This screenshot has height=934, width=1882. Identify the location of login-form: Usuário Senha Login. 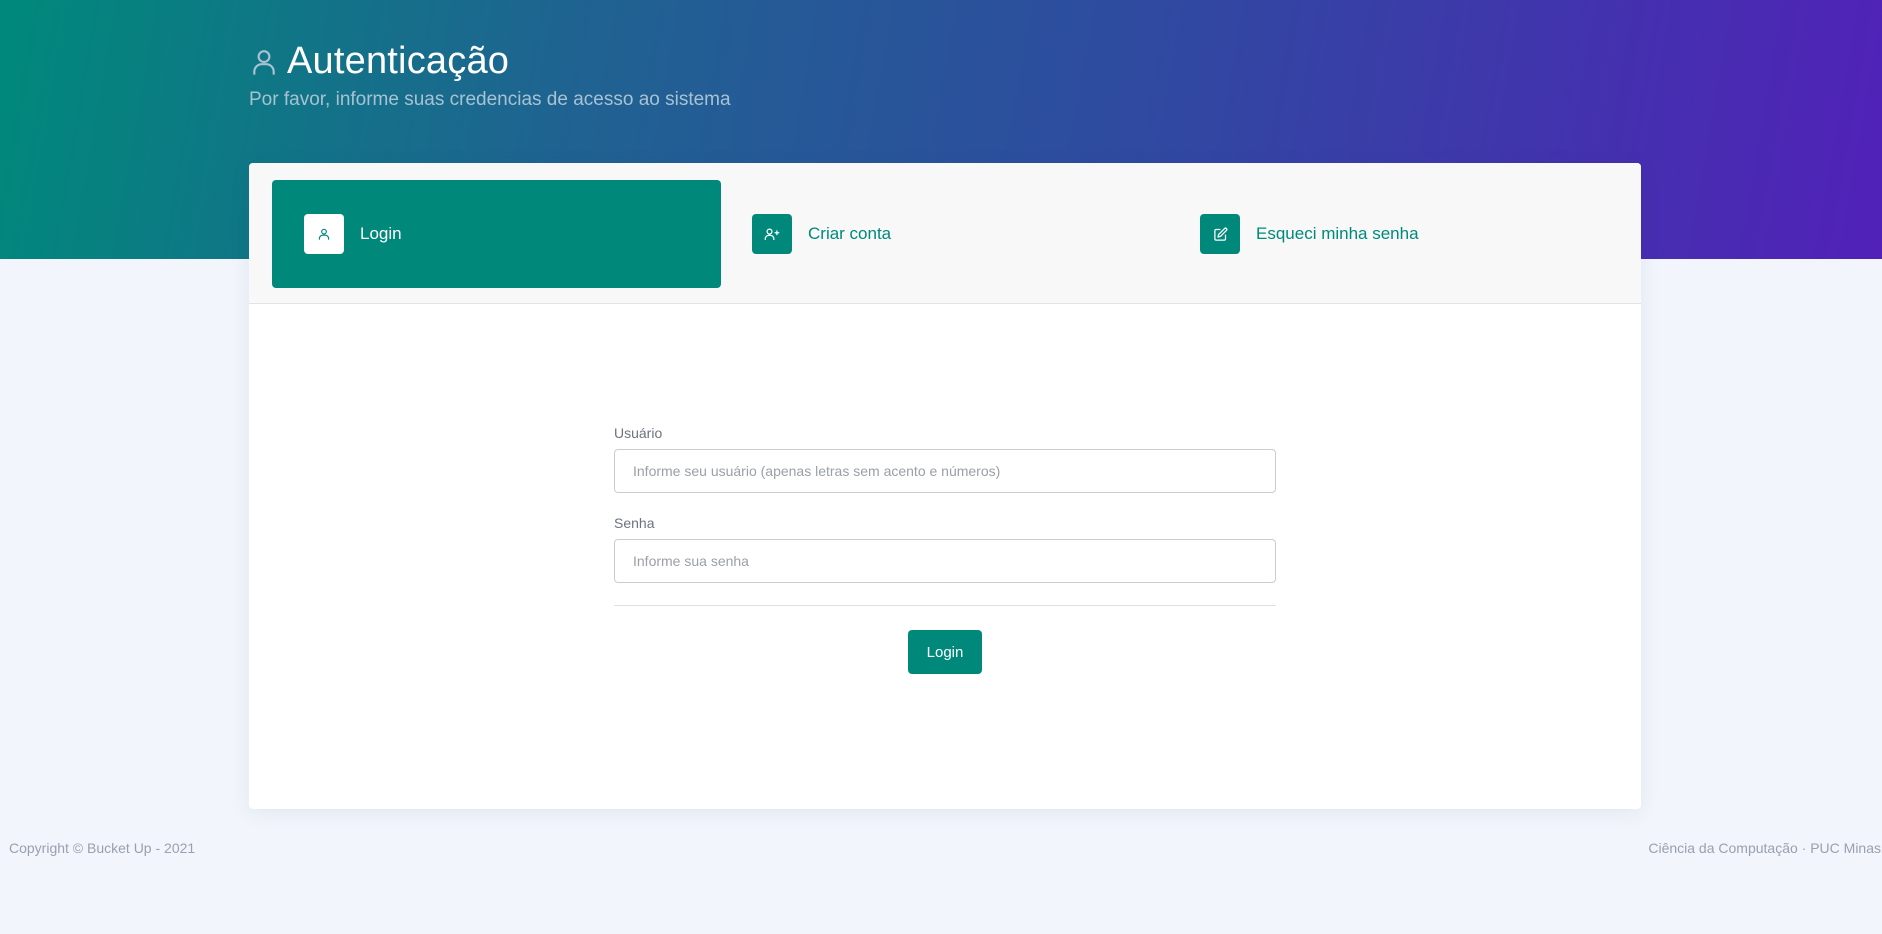
(945, 549).